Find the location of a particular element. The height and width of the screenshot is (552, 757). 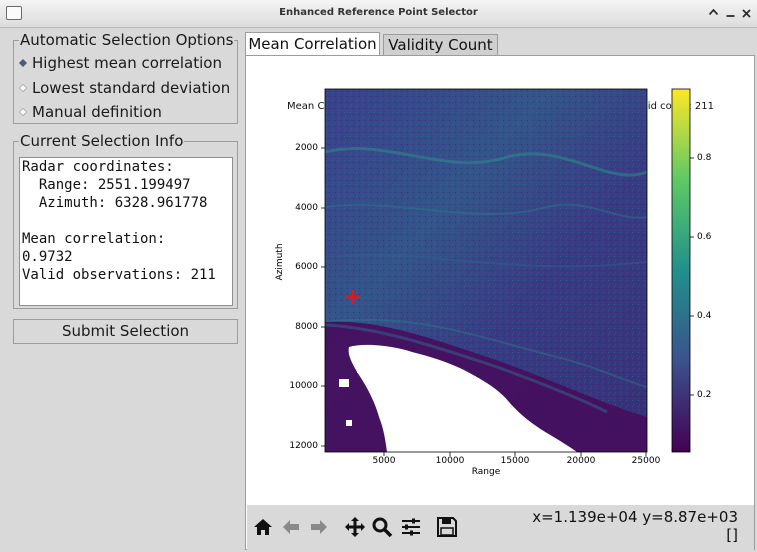

colorbar-tick-label: 0.8 is located at coordinates (704, 158).